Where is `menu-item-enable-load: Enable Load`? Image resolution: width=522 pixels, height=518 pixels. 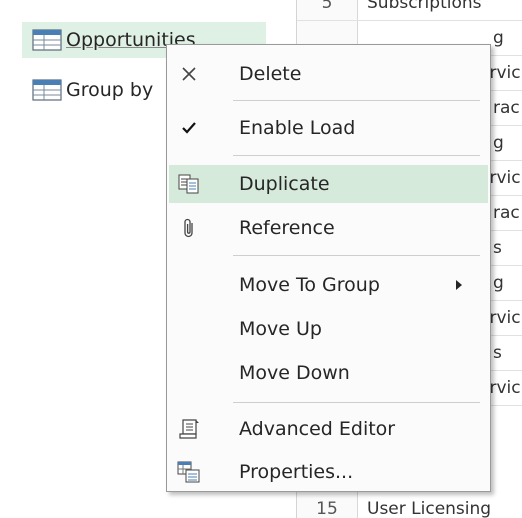 menu-item-enable-load: Enable Load is located at coordinates (328, 128).